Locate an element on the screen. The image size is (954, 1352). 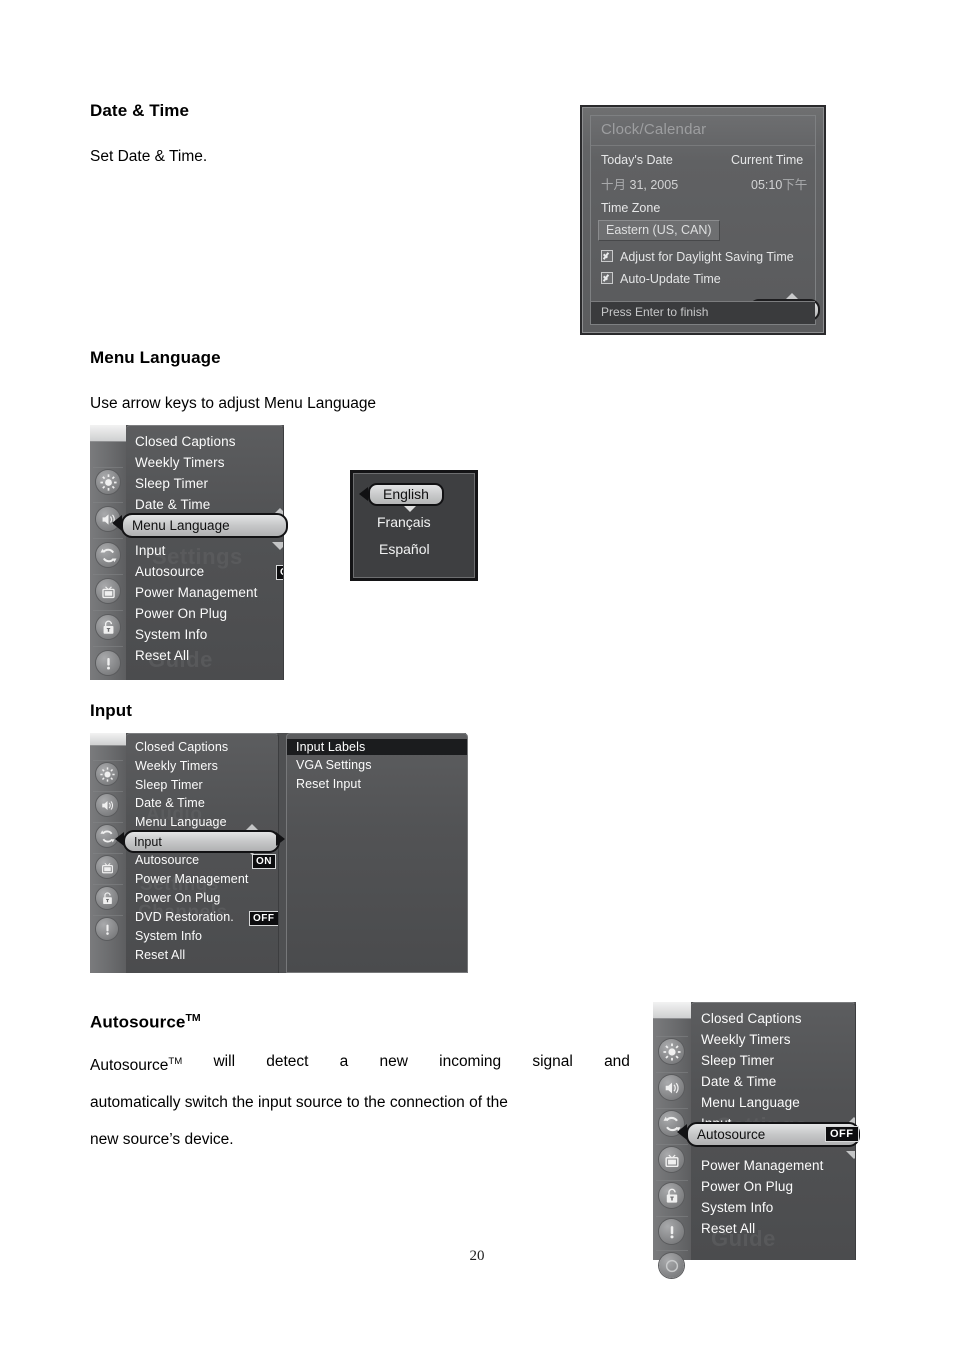
picture-icon-glyph is located at coordinates (108, 482).